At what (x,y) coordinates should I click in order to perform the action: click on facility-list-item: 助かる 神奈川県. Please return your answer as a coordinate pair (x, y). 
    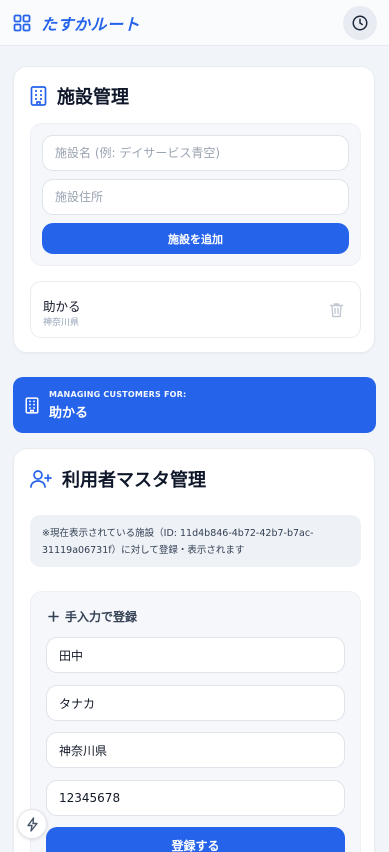
    Looking at the image, I should click on (195, 309).